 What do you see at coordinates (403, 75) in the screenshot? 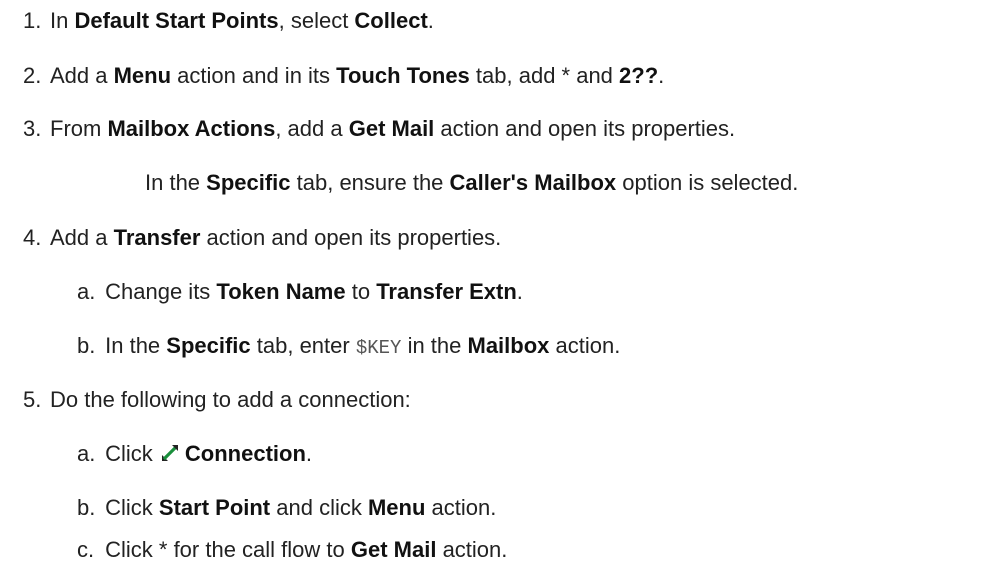
I see `ui-term: Touch Tones` at bounding box center [403, 75].